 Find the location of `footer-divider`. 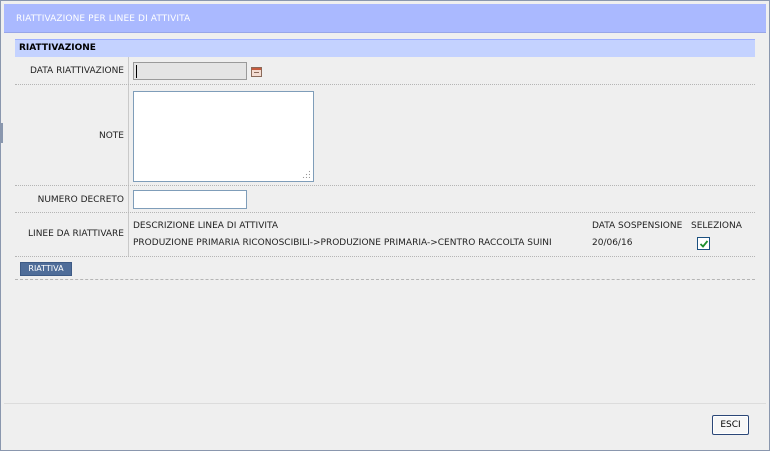

footer-divider is located at coordinates (385, 403).